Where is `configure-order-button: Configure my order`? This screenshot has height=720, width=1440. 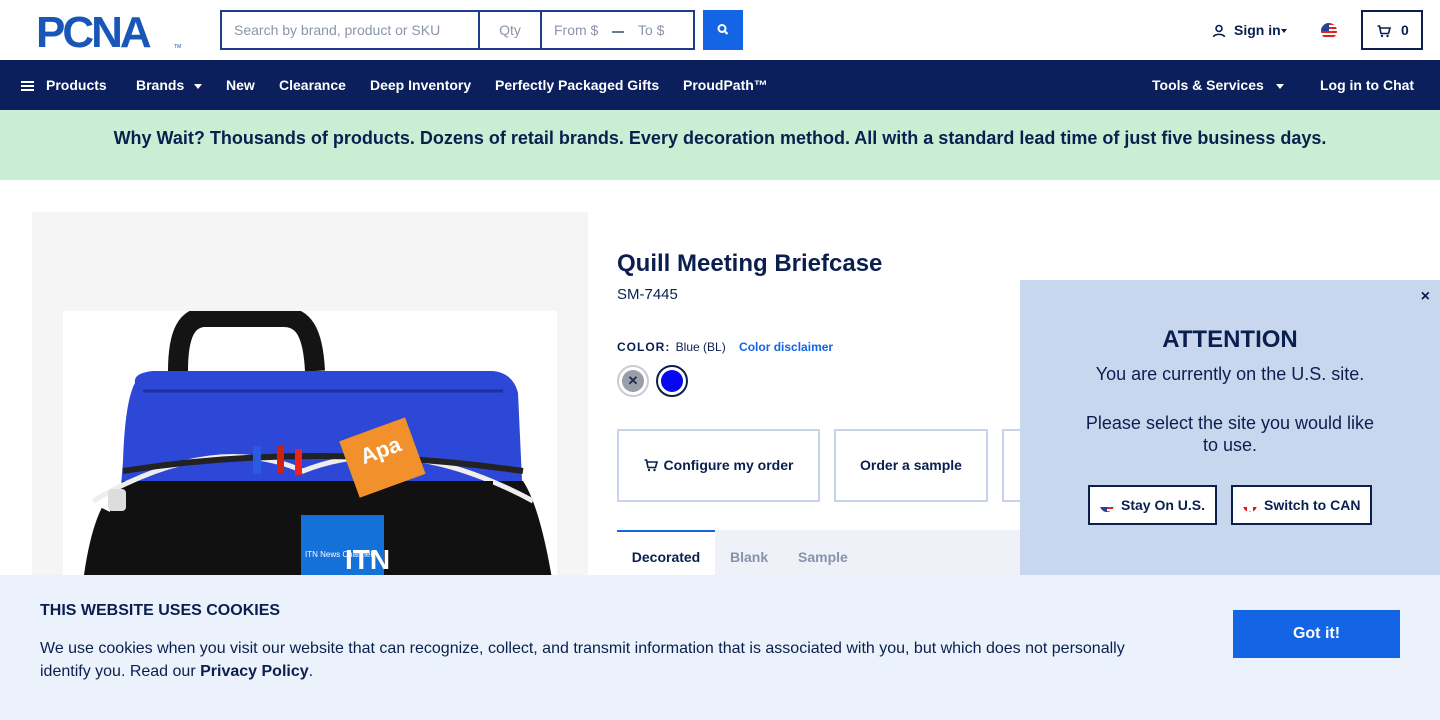 configure-order-button: Configure my order is located at coordinates (718, 465).